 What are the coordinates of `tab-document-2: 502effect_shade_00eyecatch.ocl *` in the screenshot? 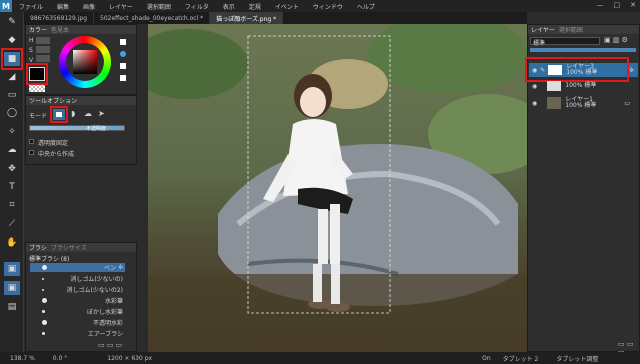 It's located at (152, 18).